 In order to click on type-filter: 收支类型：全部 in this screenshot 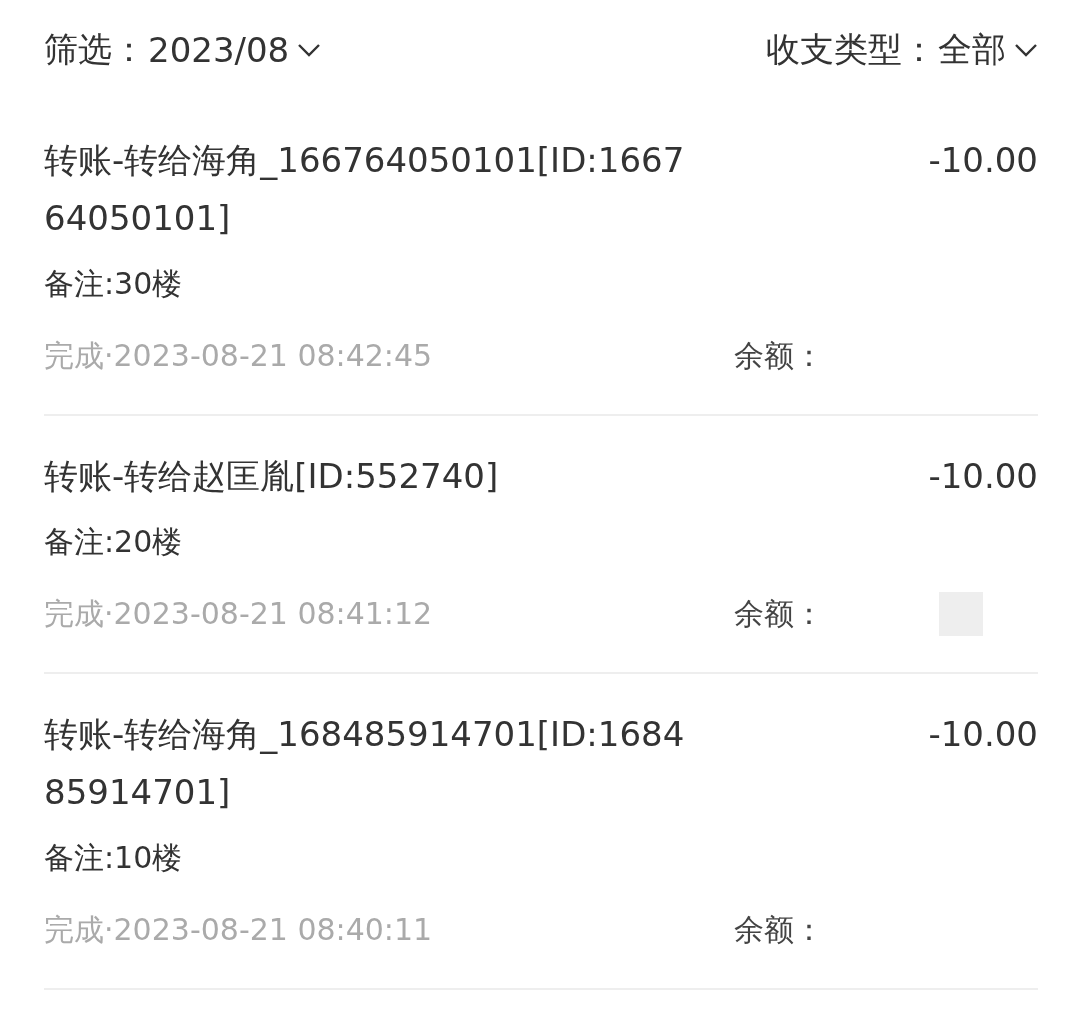, I will do `click(902, 50)`.